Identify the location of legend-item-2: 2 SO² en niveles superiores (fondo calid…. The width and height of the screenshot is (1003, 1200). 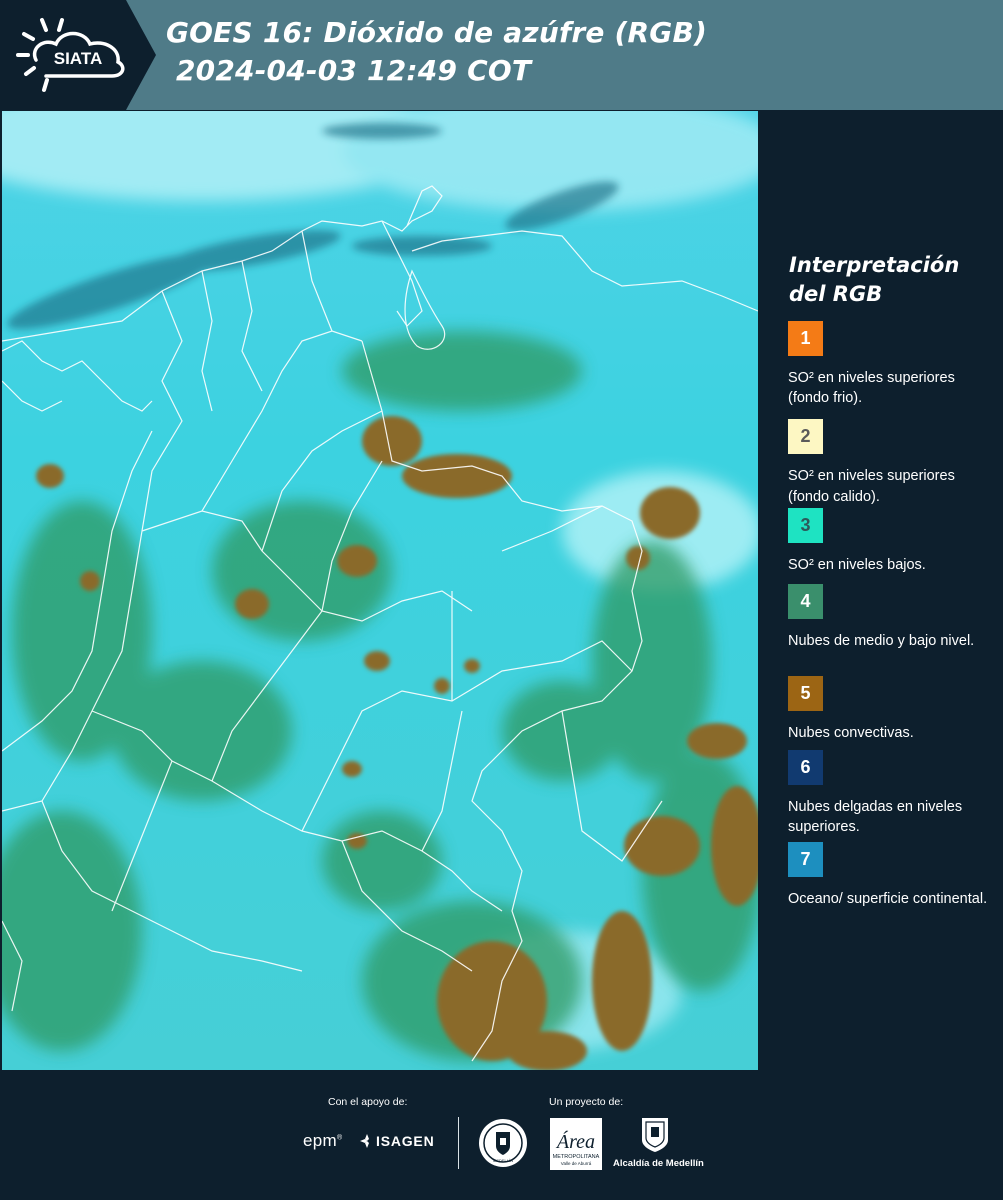
(893, 465).